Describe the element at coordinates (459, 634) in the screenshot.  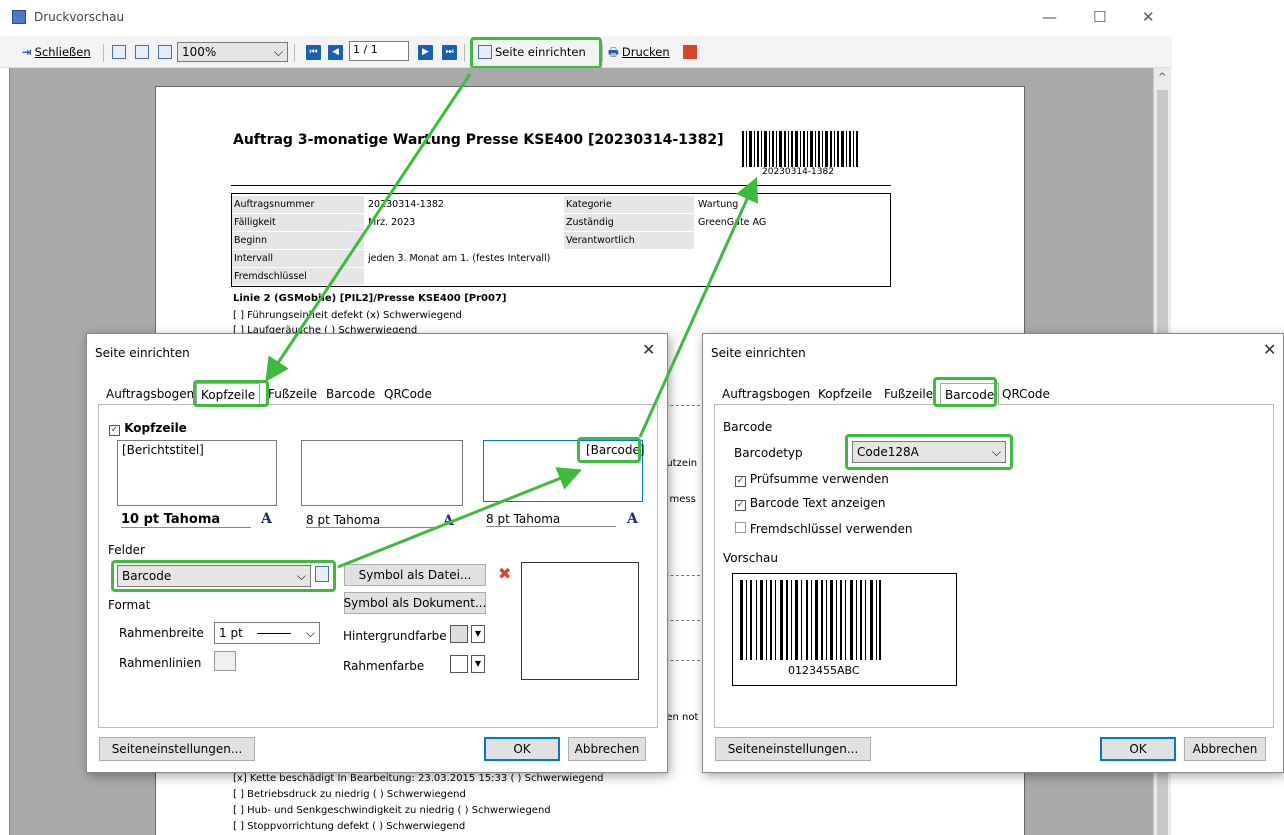
I see `bg-color-swatch` at that location.